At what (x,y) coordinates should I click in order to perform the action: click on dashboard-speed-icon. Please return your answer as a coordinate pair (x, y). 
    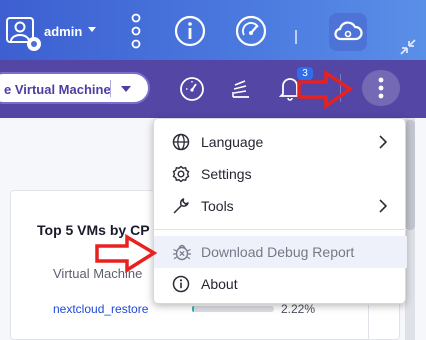
    Looking at the image, I should click on (251, 31).